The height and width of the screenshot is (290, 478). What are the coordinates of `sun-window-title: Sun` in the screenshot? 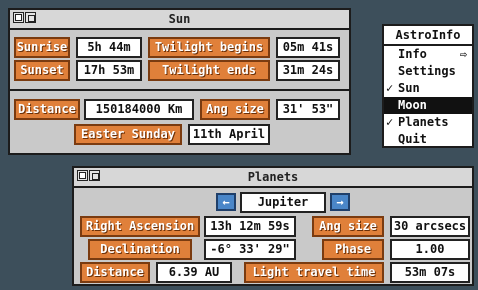 It's located at (179, 19).